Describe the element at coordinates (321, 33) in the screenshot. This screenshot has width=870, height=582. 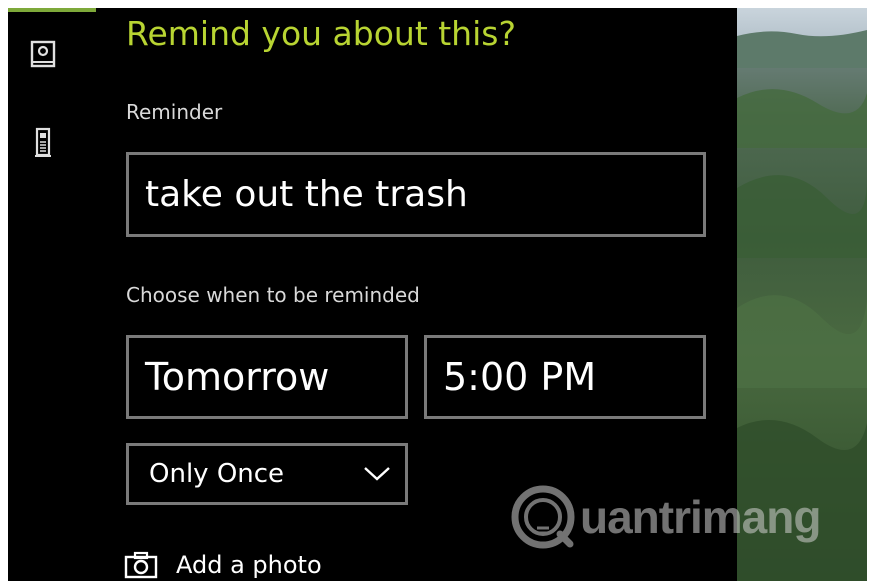
I see `dialog-title: Remind you about this?` at that location.